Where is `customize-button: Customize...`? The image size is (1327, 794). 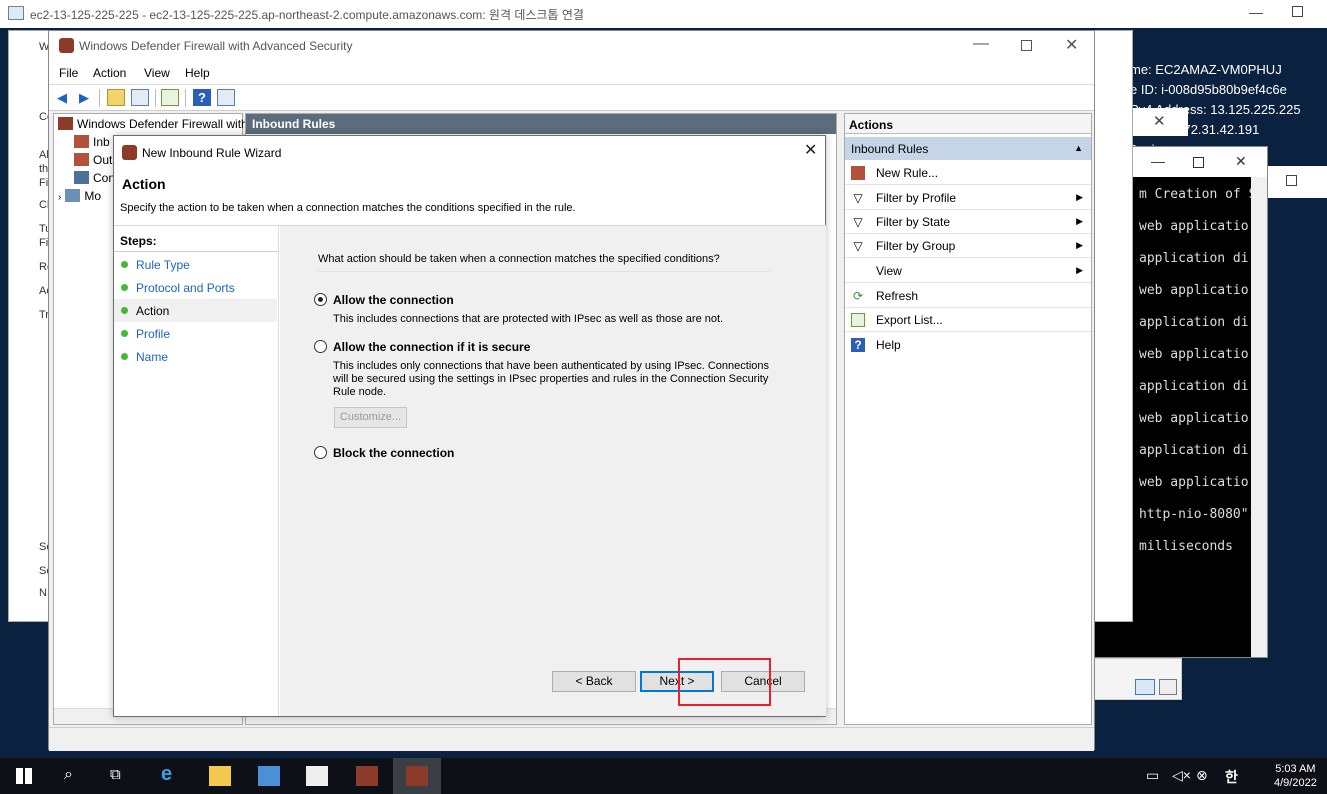
customize-button: Customize... is located at coordinates (370, 417).